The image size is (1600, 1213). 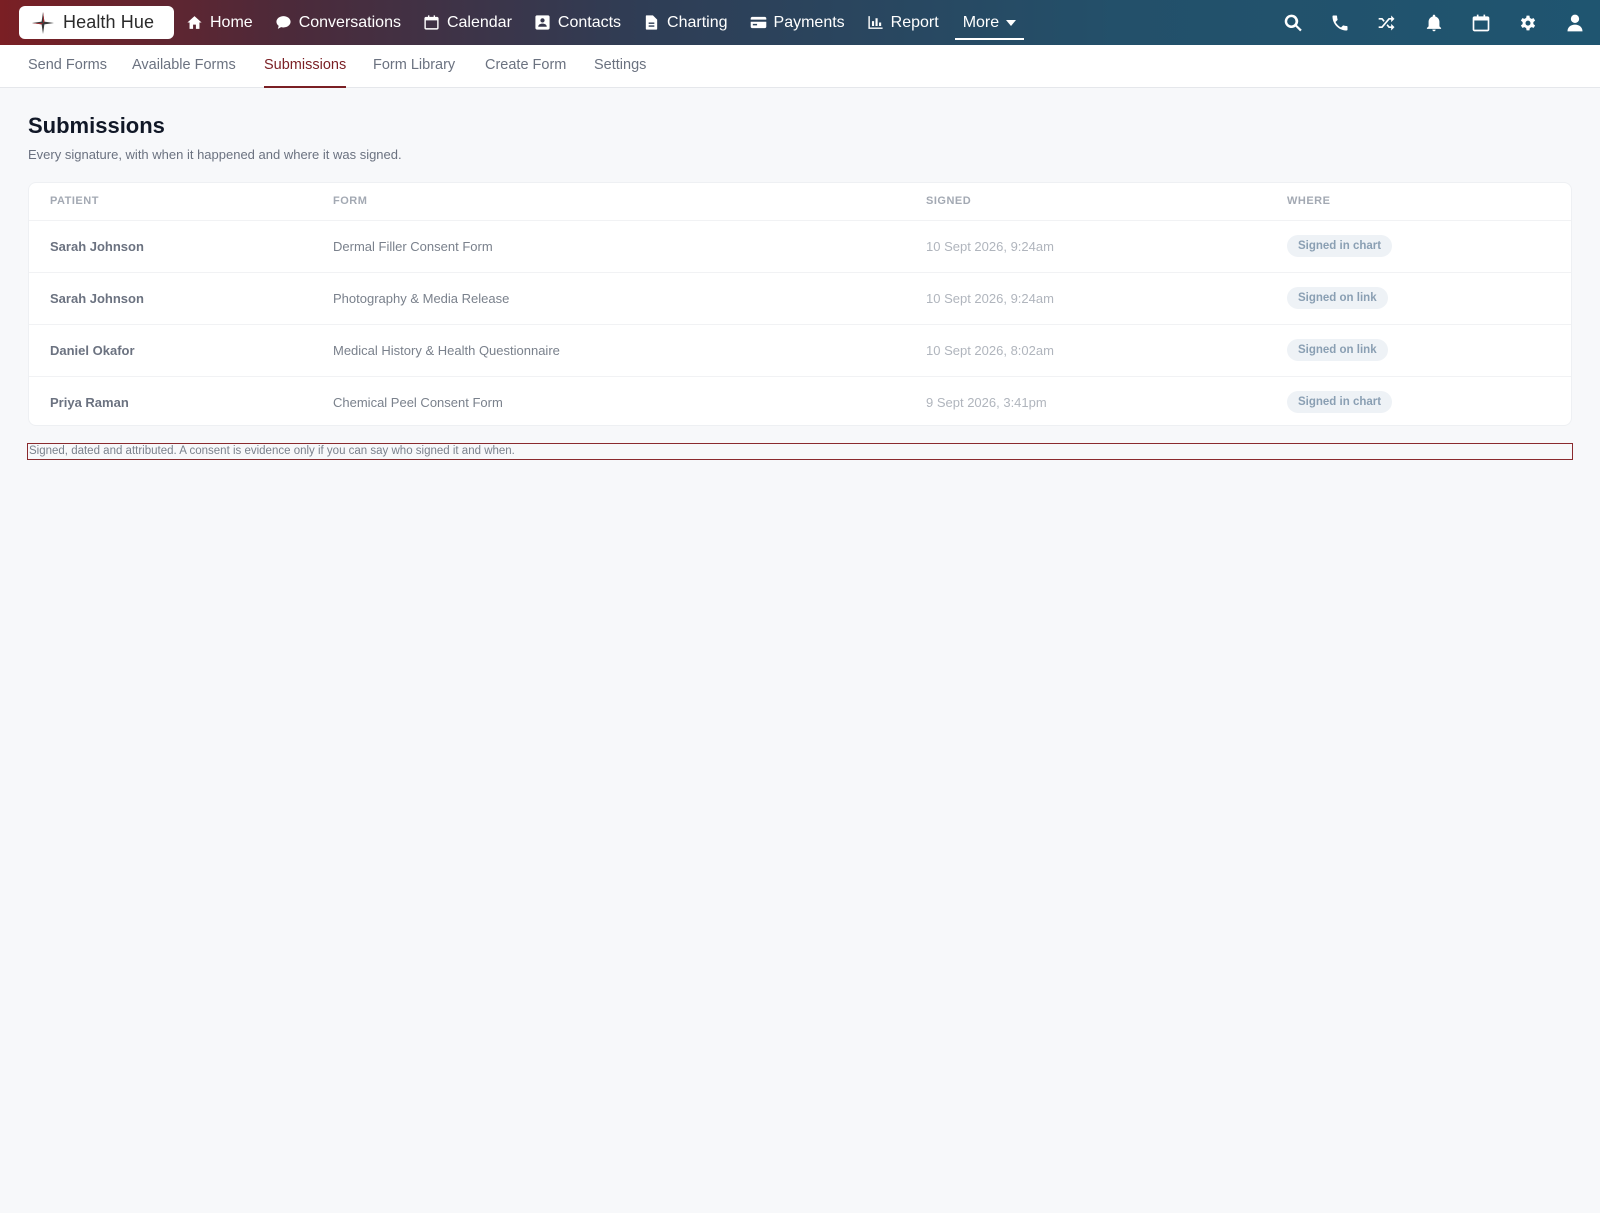 I want to click on form-name: Dermal Filler Consent Form, so click(x=413, y=246).